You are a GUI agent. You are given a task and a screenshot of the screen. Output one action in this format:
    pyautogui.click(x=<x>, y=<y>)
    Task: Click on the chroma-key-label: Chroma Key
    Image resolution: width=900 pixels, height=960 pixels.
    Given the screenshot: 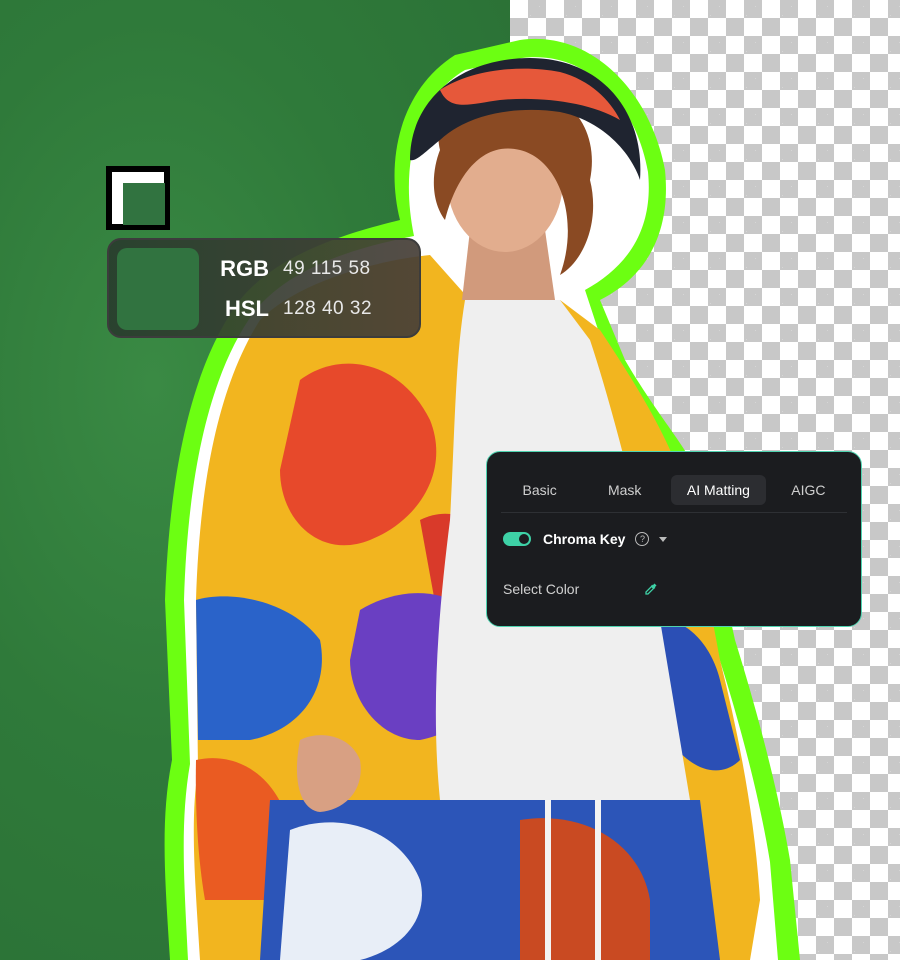 What is the action you would take?
    pyautogui.click(x=584, y=539)
    